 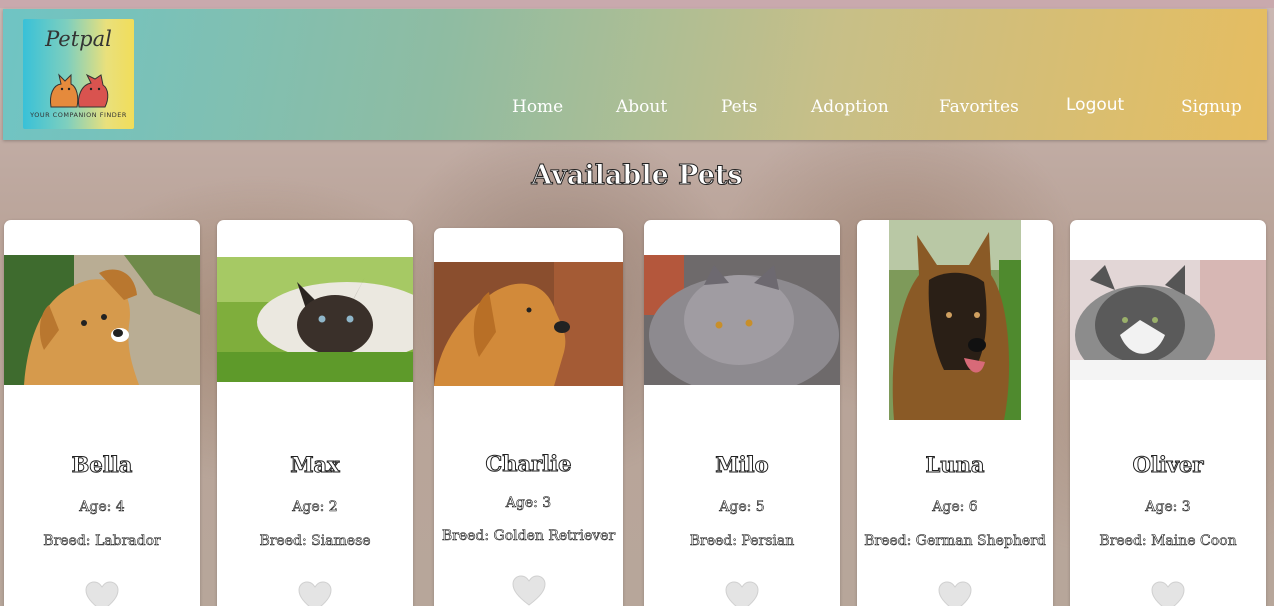 I want to click on site-logo: Petpal YOUR COMPANION FINDER, so click(x=78, y=74).